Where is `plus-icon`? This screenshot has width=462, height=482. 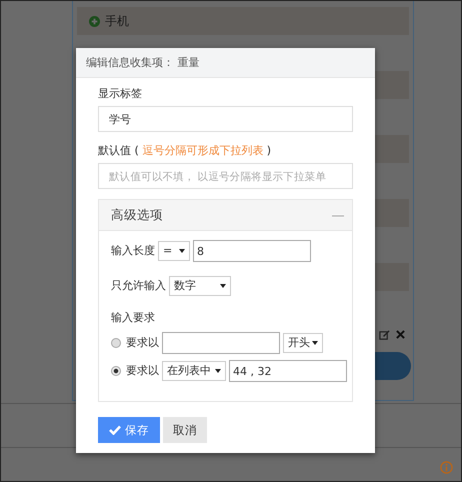 plus-icon is located at coordinates (94, 21).